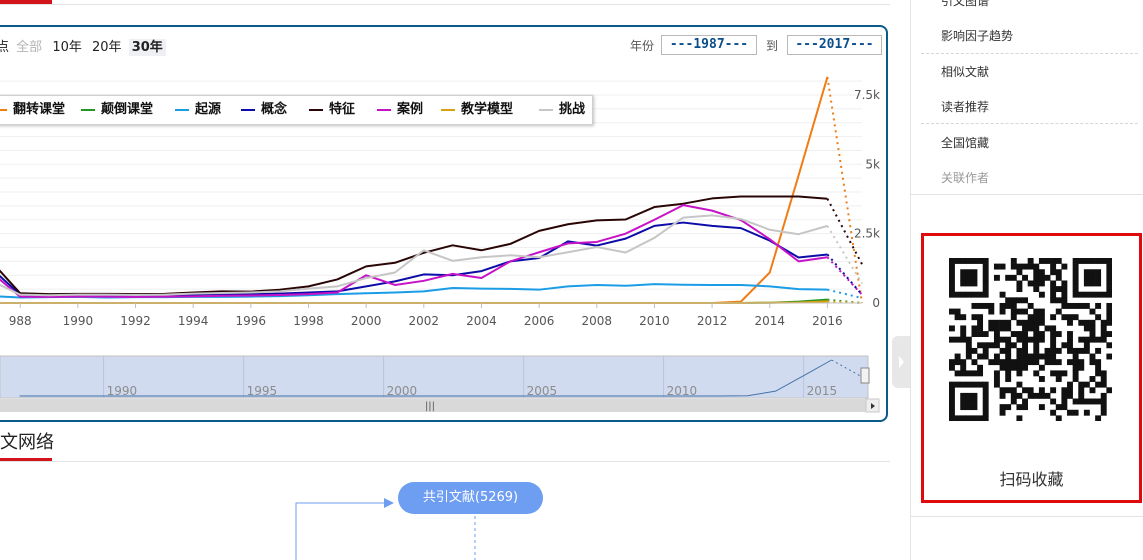  Describe the element at coordinates (410, 109) in the screenshot. I see `legend-label: 案例` at that location.